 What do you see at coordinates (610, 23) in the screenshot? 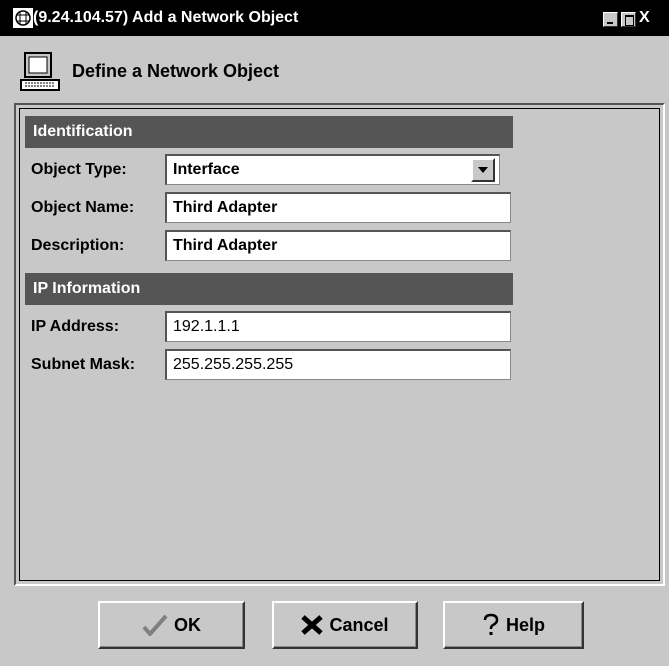
I see `minimize-icon` at bounding box center [610, 23].